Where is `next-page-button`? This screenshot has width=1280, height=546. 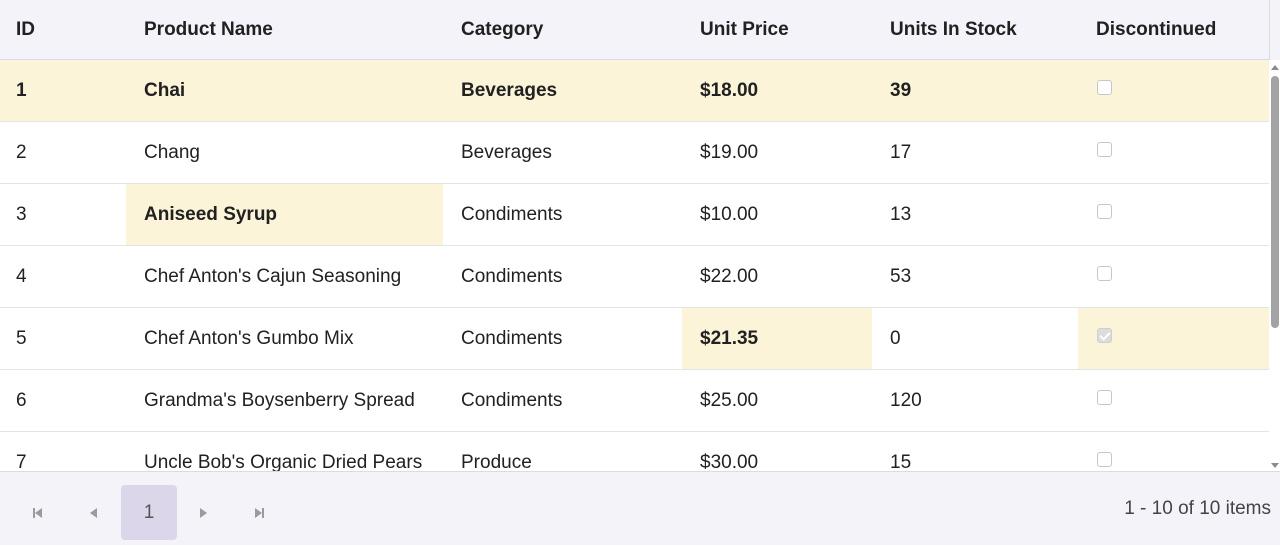 next-page-button is located at coordinates (203, 512).